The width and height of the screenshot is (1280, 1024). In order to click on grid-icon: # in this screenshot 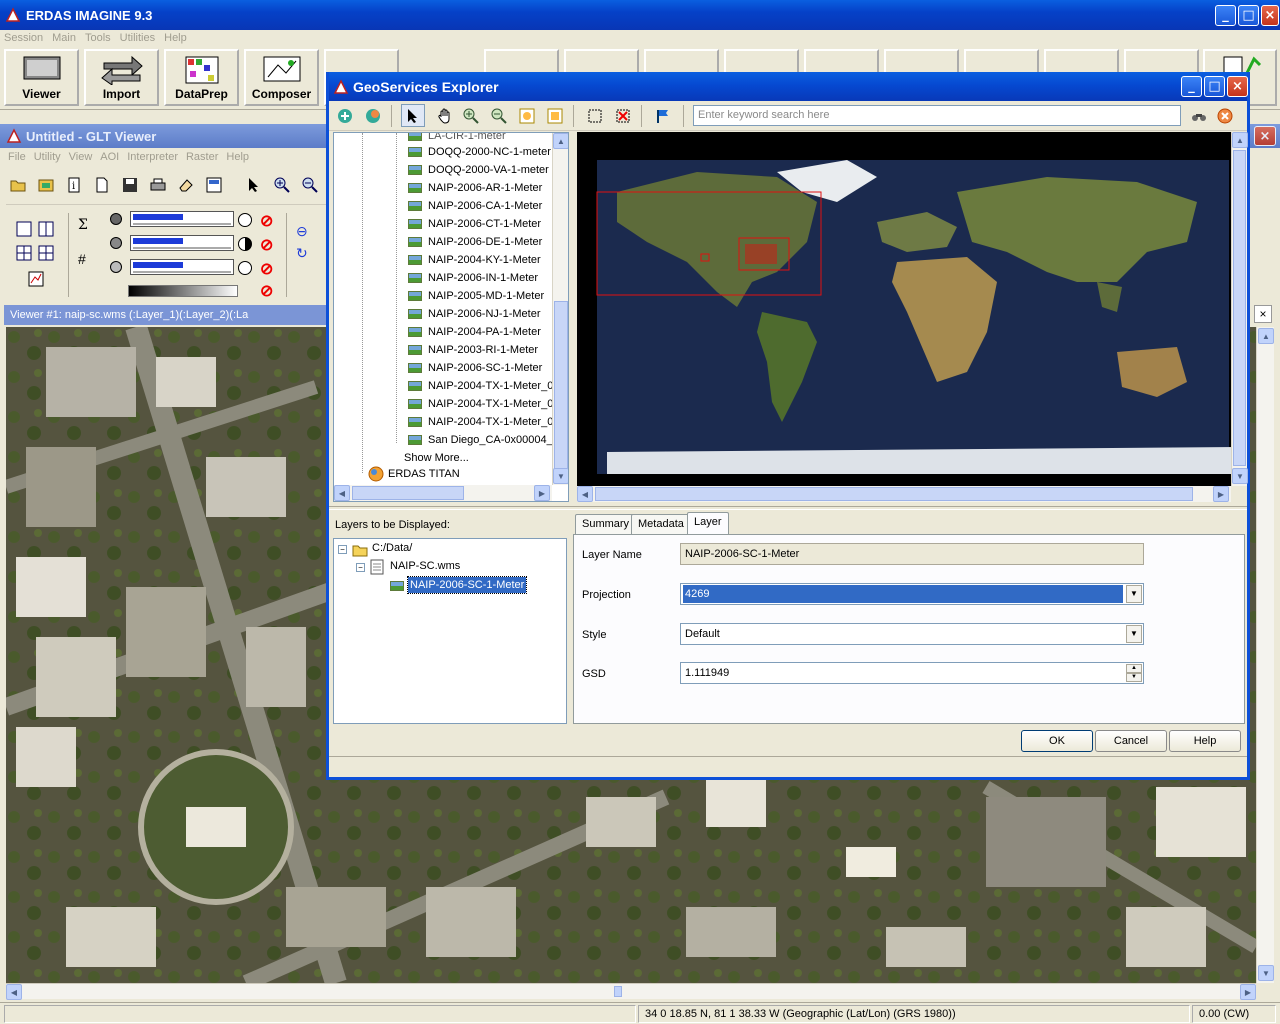, I will do `click(82, 259)`.